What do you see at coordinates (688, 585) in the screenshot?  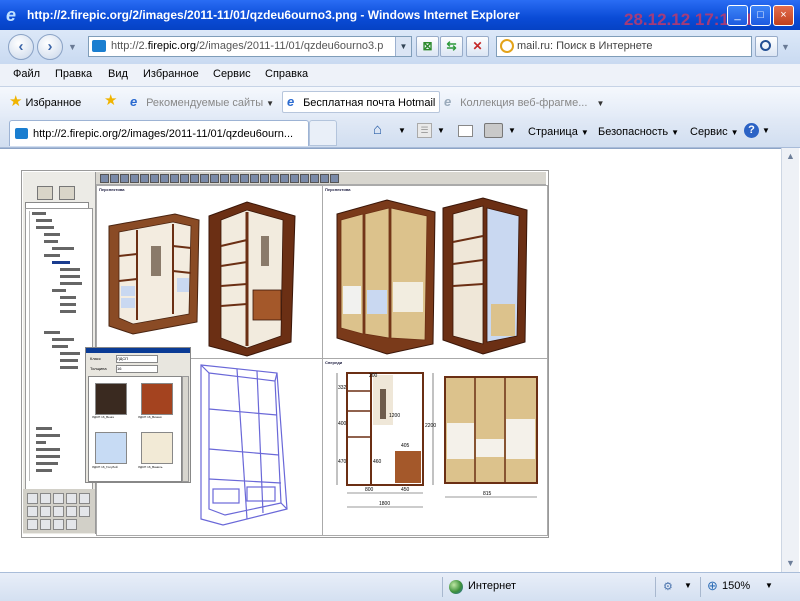 I see `protected-mode-dropdown-icon: ▼` at bounding box center [688, 585].